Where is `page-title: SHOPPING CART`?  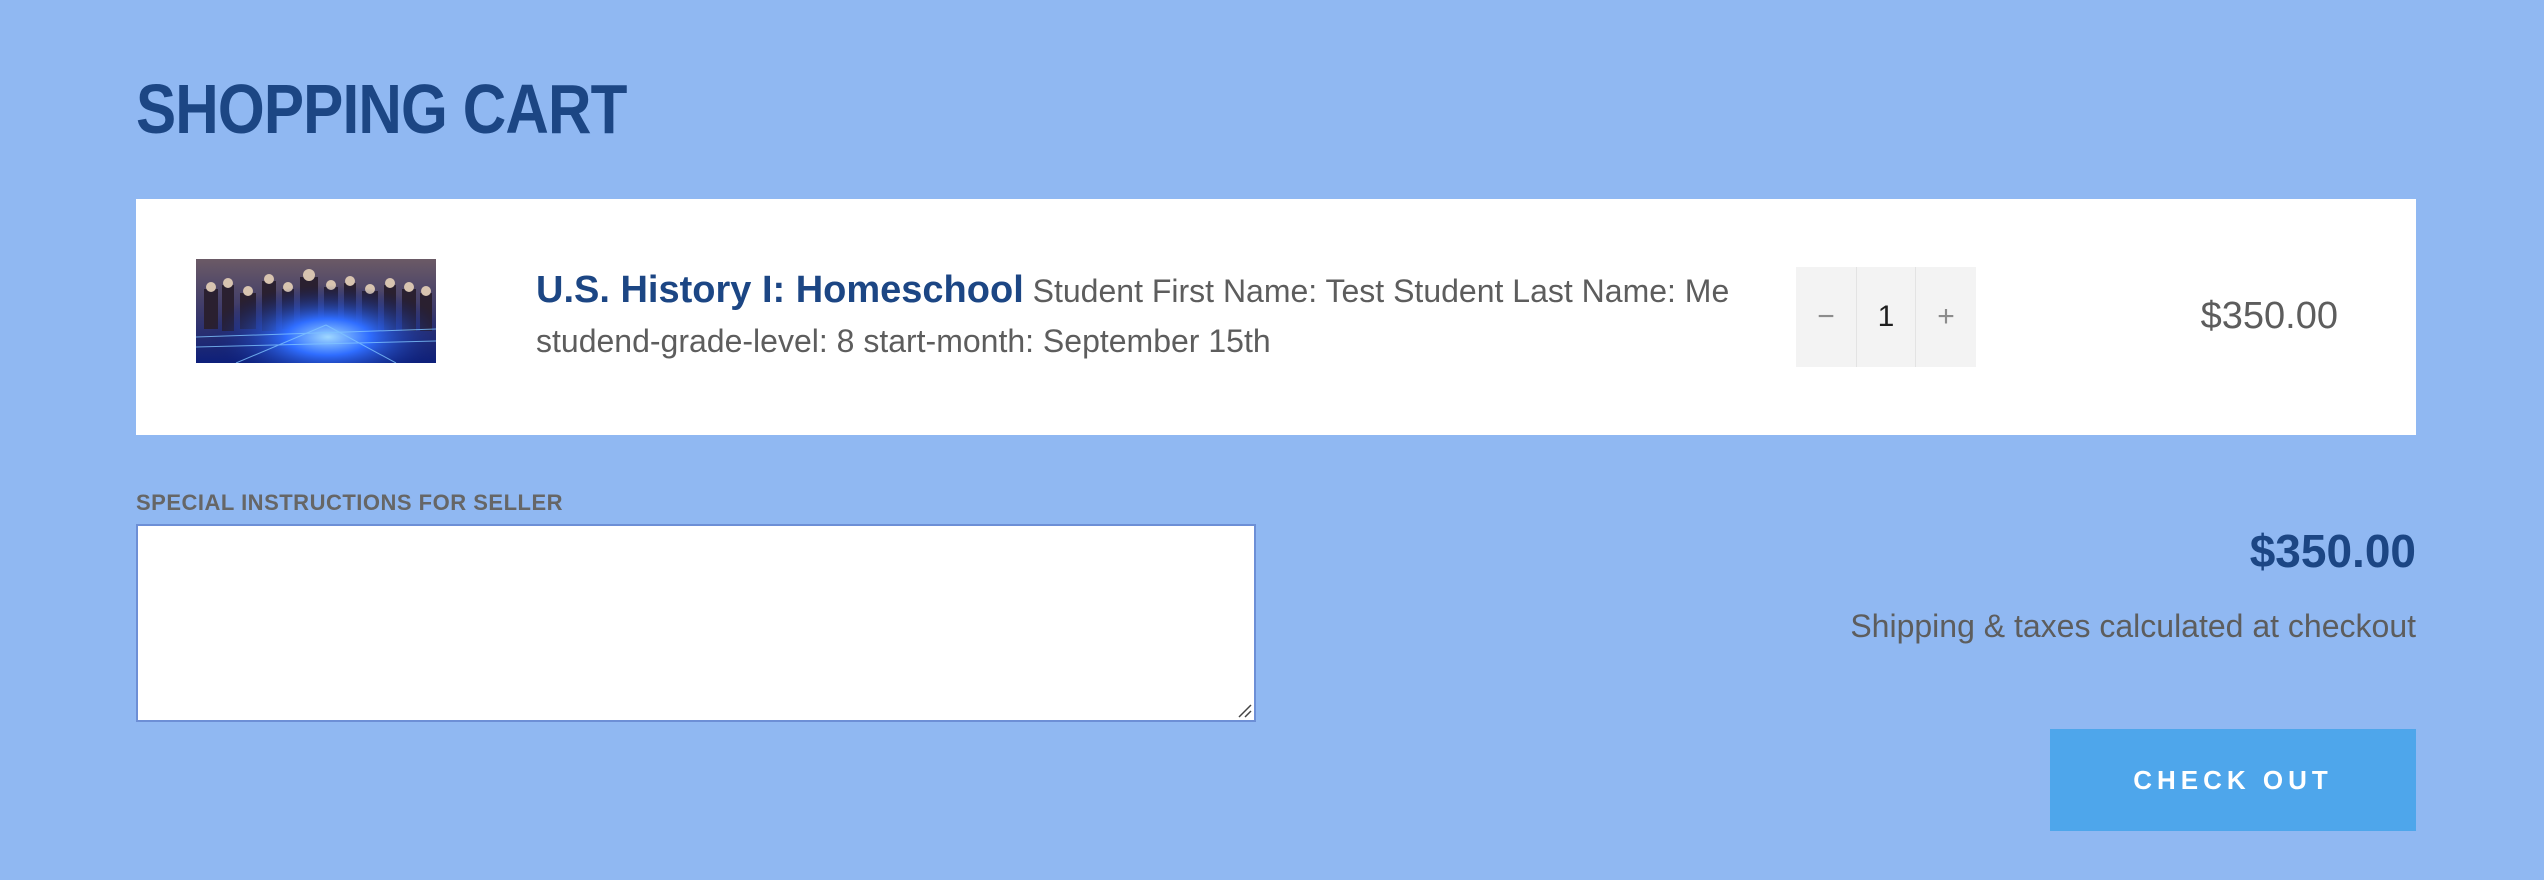 page-title: SHOPPING CART is located at coordinates (381, 109).